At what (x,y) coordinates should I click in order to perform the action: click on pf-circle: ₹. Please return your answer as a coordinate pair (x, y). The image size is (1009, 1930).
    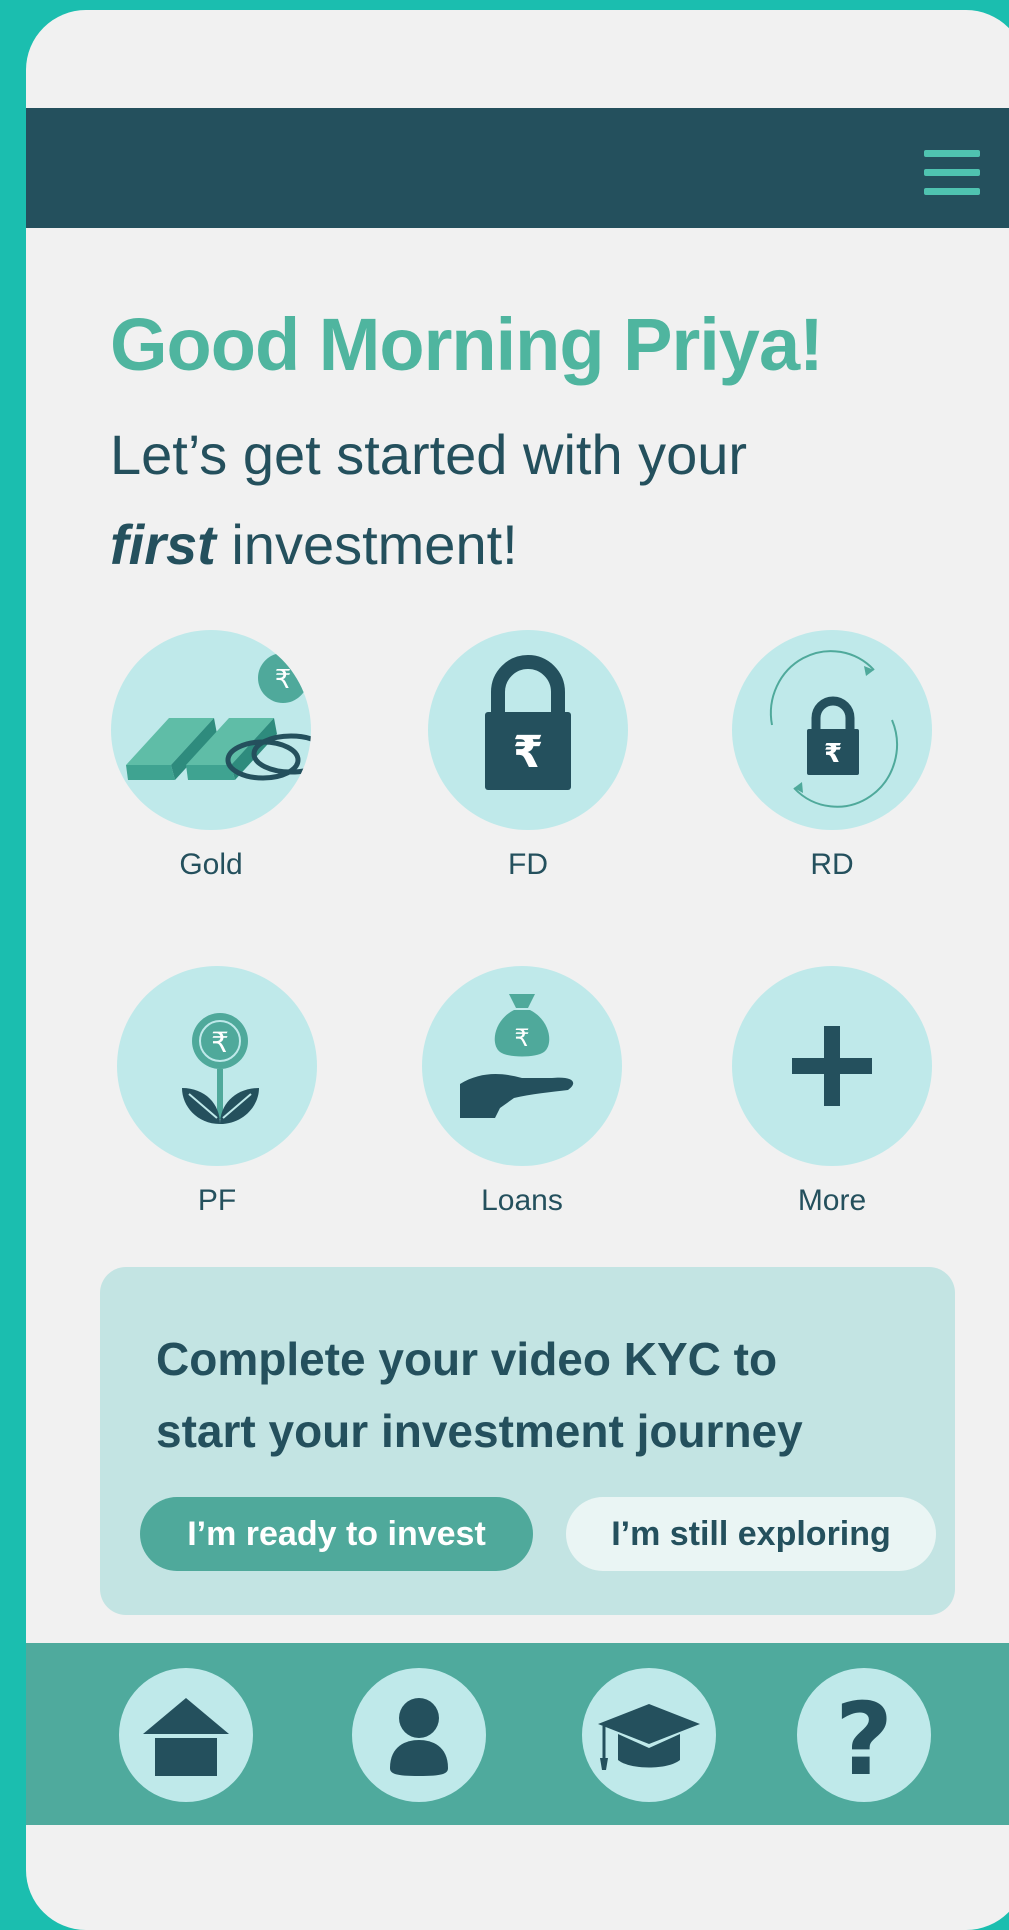
    Looking at the image, I should click on (217, 1066).